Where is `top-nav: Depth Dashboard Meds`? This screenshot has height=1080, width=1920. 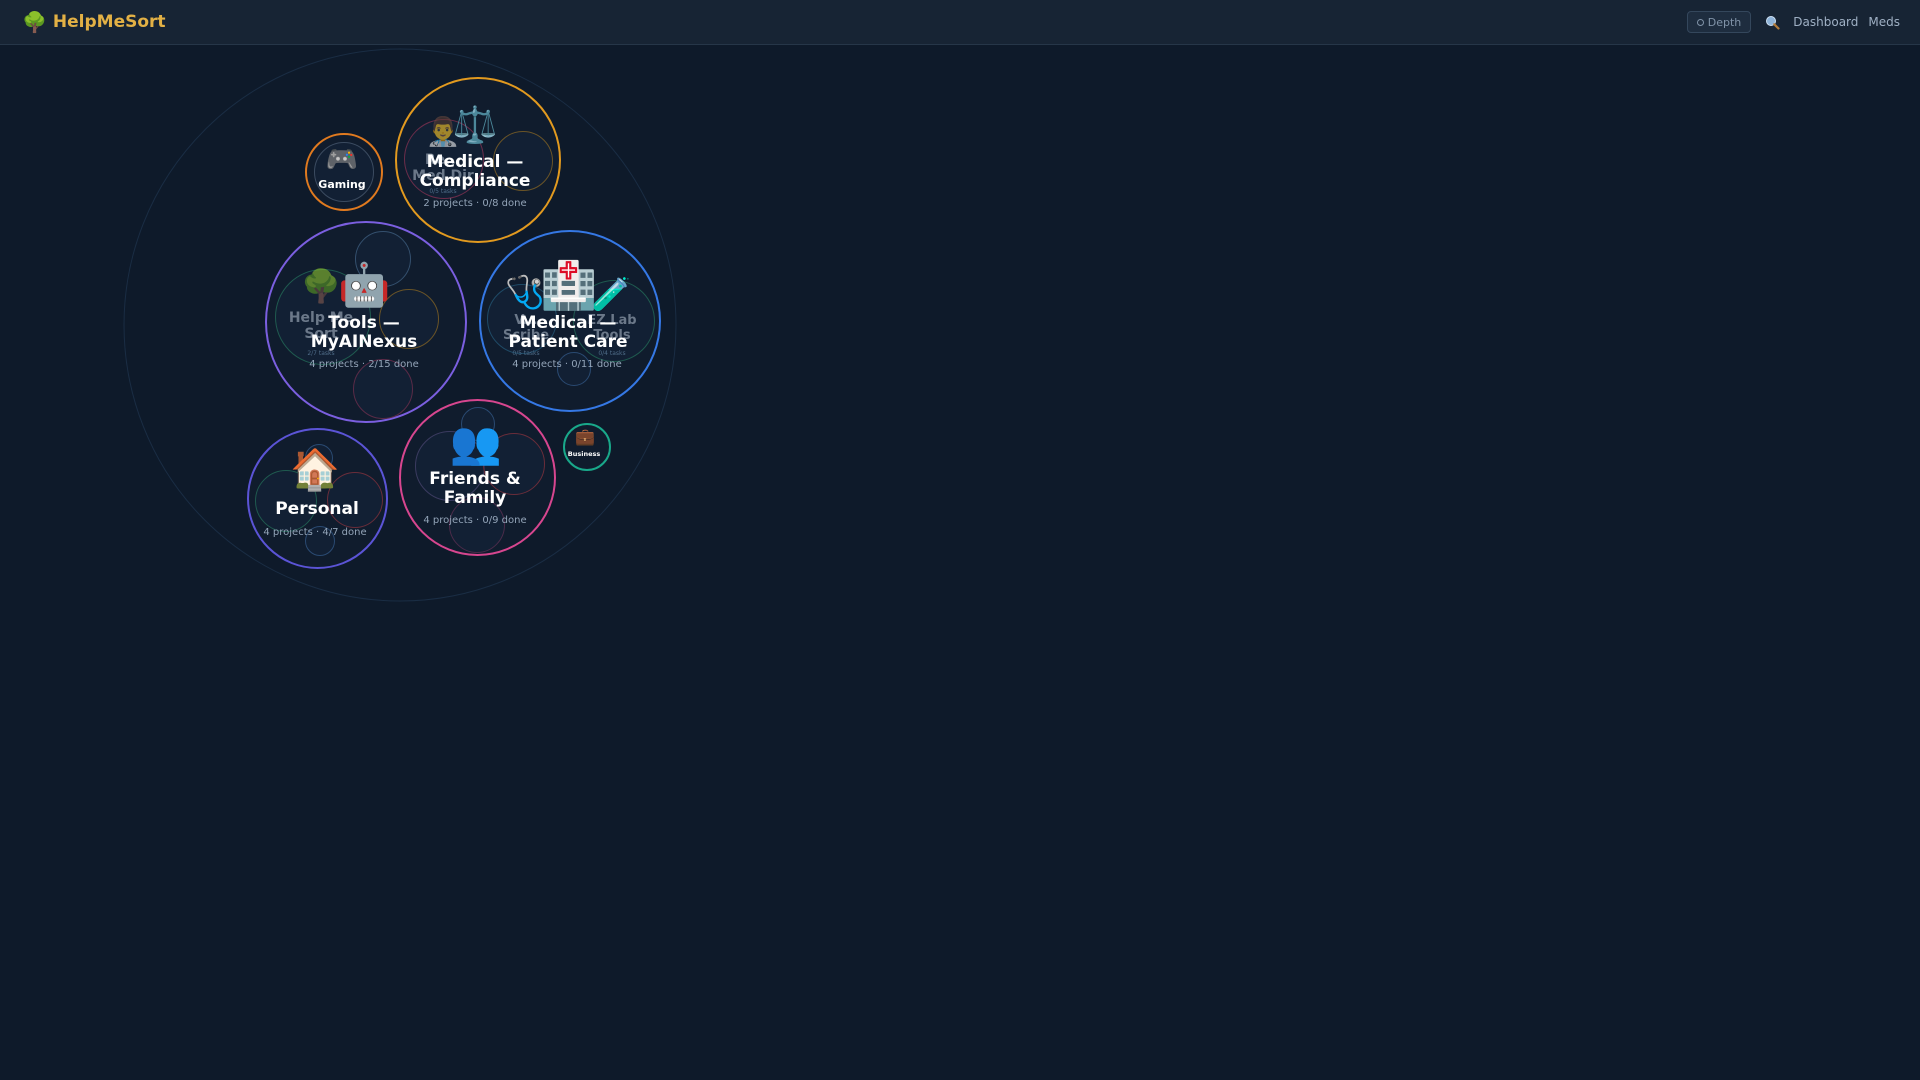 top-nav: Depth Dashboard Meds is located at coordinates (1793, 22).